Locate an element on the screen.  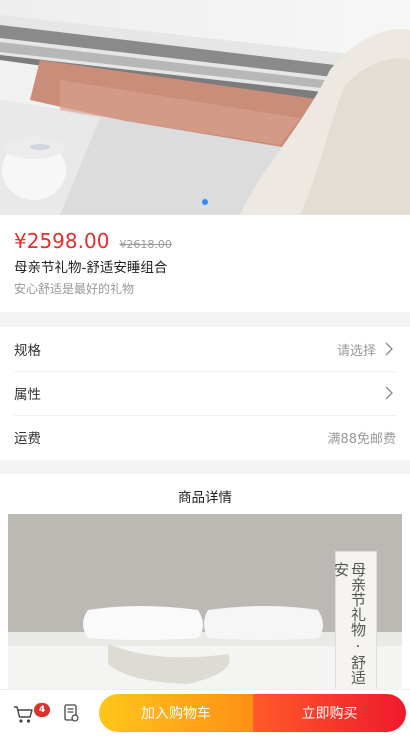
attribute-value-wrap is located at coordinates (389, 393).